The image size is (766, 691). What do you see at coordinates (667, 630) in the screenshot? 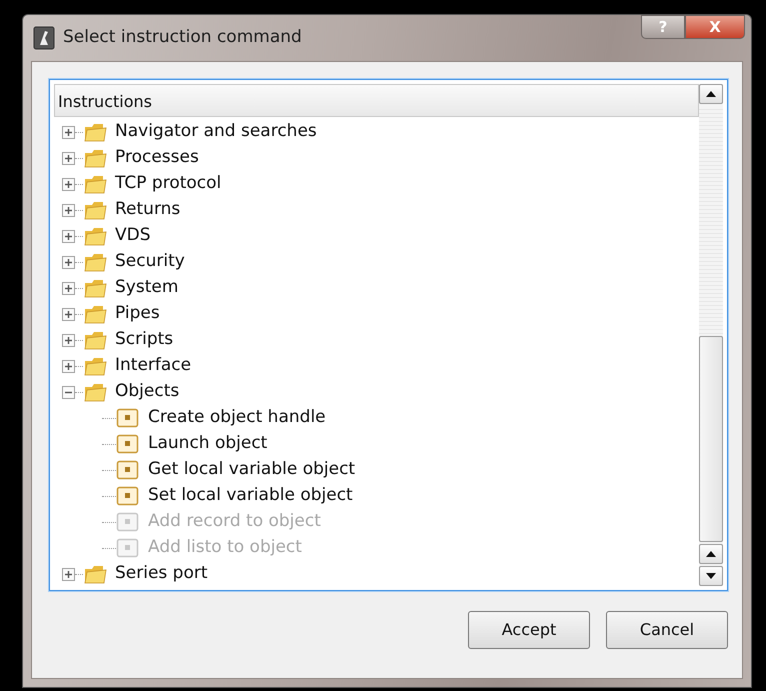
I see `dialog-button: Cancel` at bounding box center [667, 630].